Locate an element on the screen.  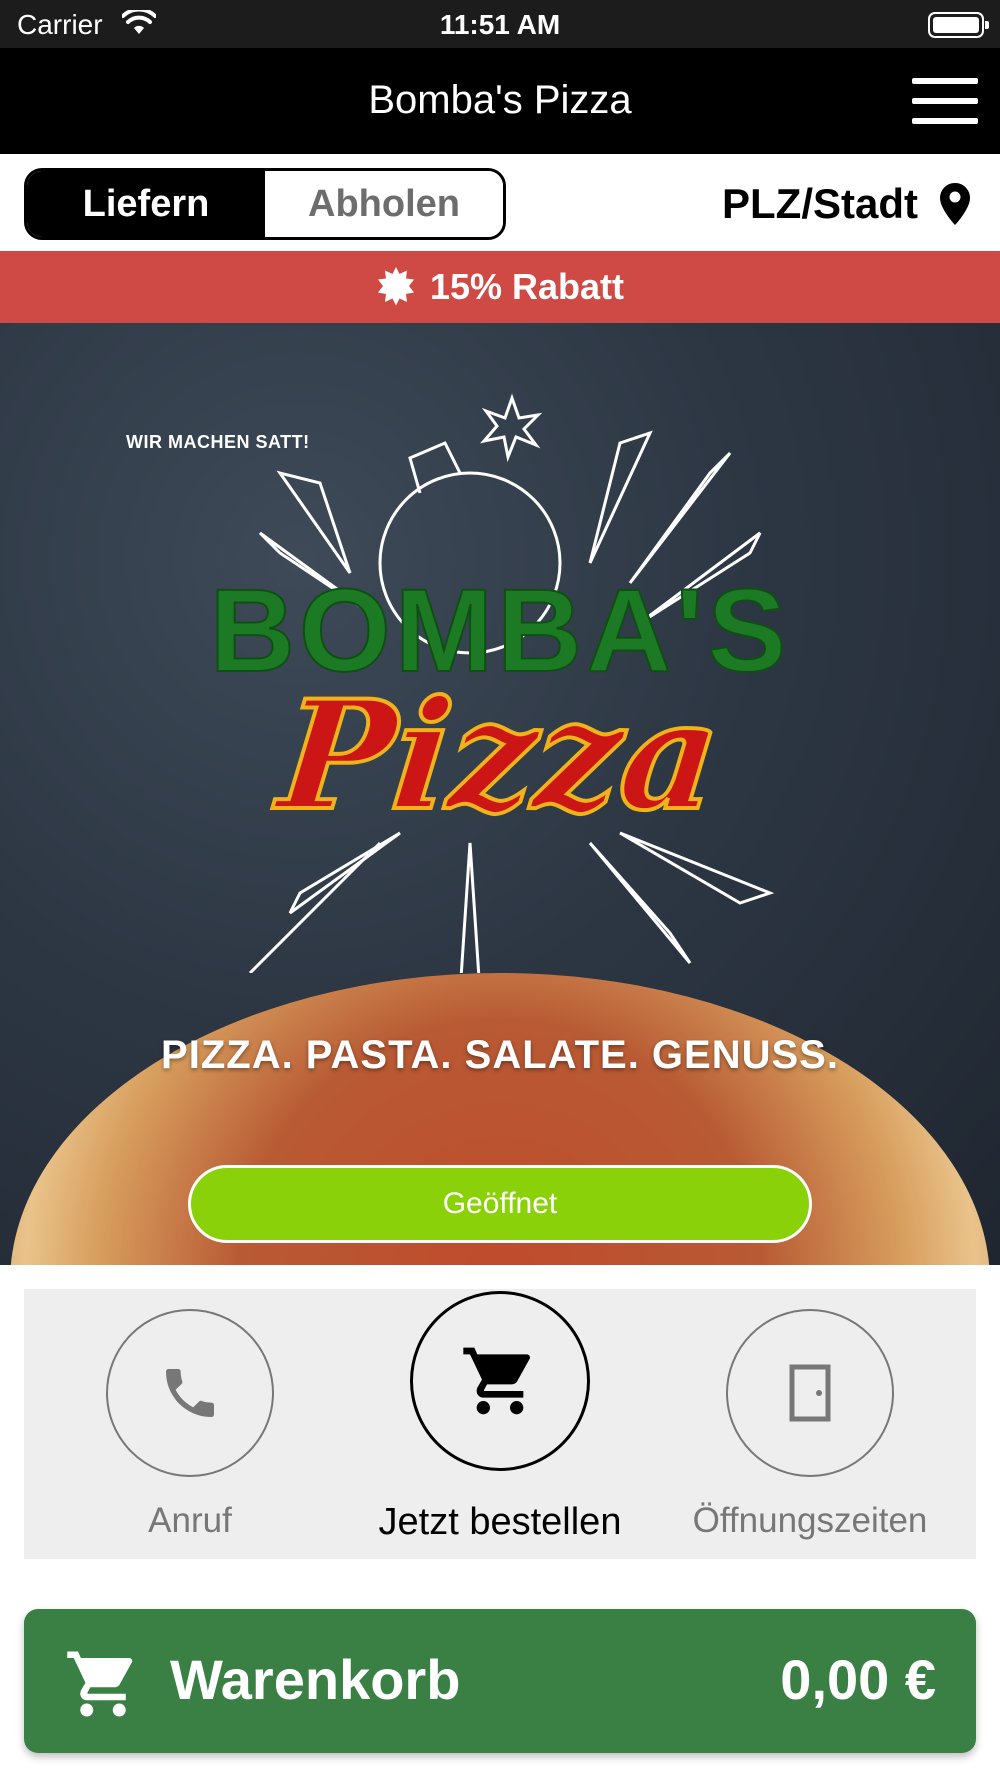
opening-hours-label: Öffnungszeiten is located at coordinates (810, 1520).